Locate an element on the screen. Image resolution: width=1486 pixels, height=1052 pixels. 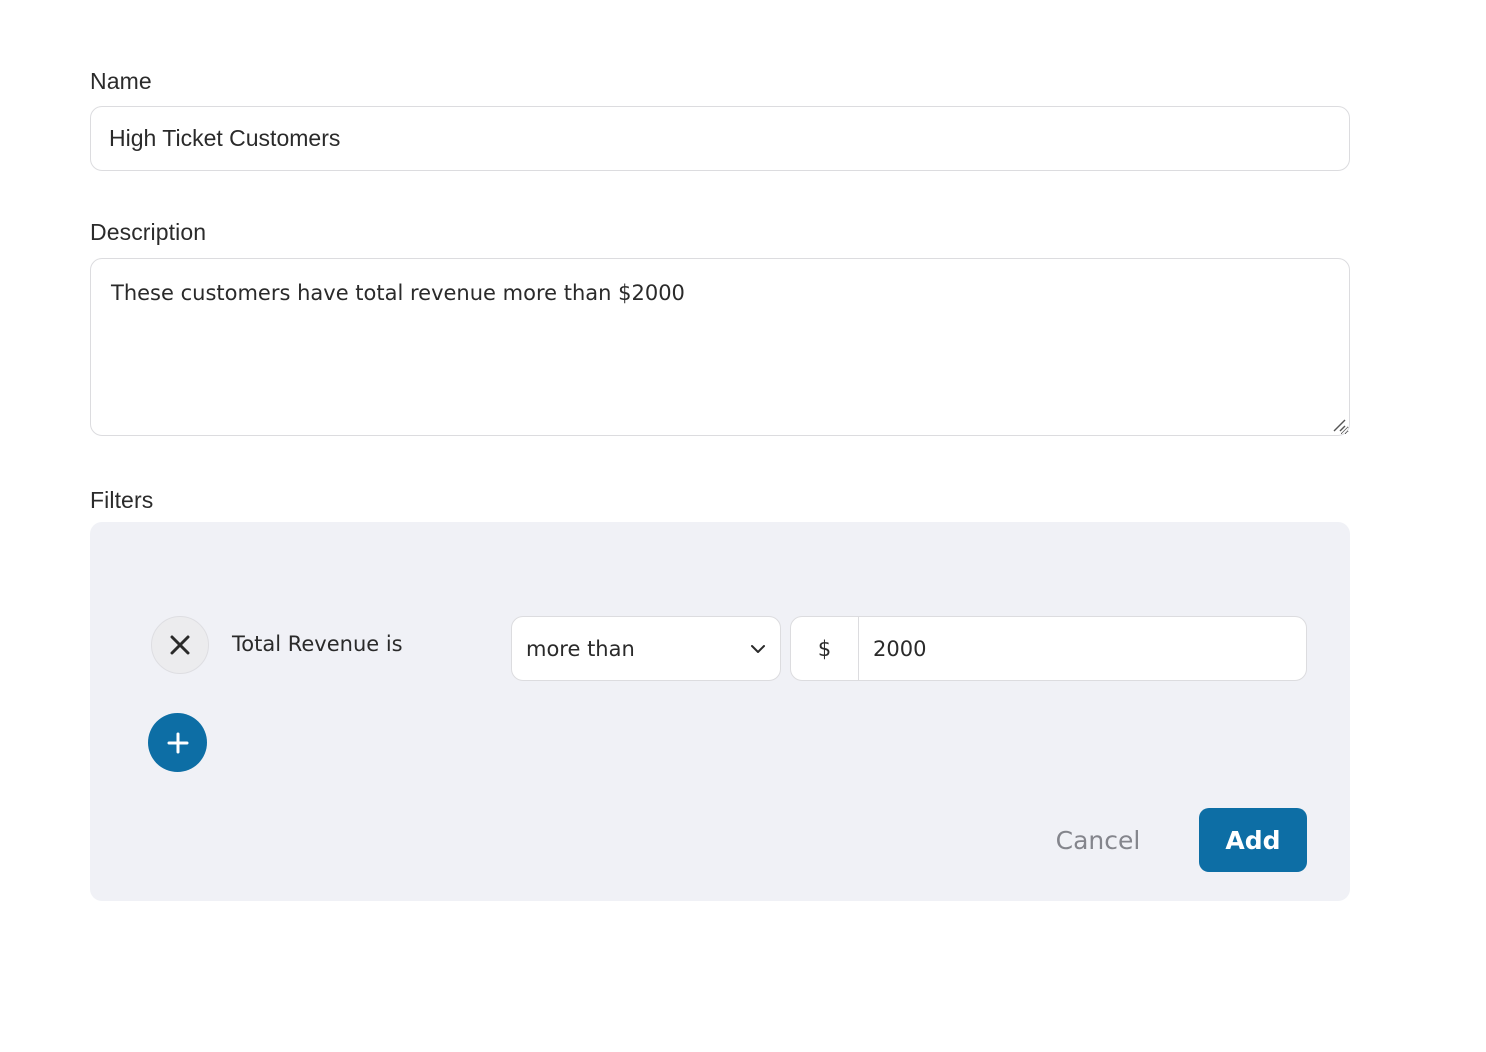
name-input is located at coordinates (720, 138).